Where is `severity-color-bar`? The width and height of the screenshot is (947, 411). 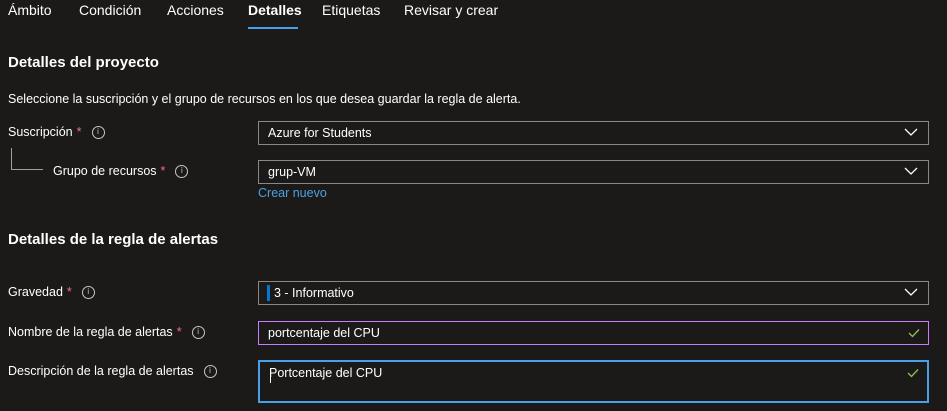 severity-color-bar is located at coordinates (268, 293).